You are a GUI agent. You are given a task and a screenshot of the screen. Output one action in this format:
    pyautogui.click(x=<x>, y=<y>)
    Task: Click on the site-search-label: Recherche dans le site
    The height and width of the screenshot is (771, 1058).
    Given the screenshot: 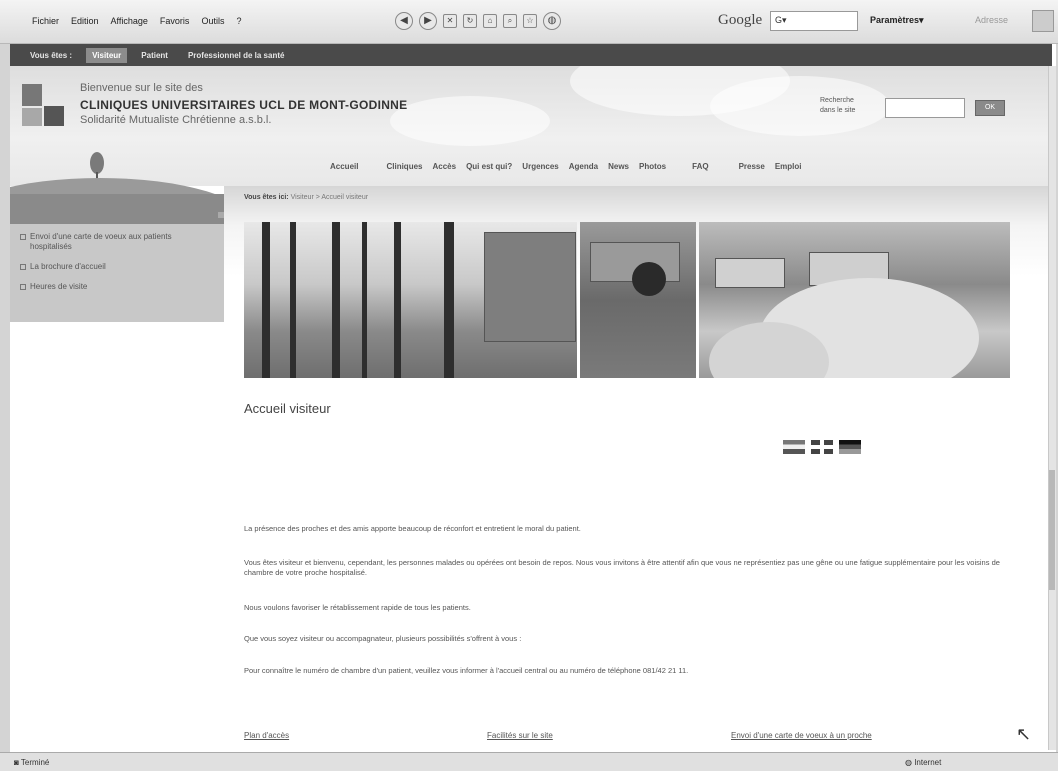 What is the action you would take?
    pyautogui.click(x=838, y=105)
    